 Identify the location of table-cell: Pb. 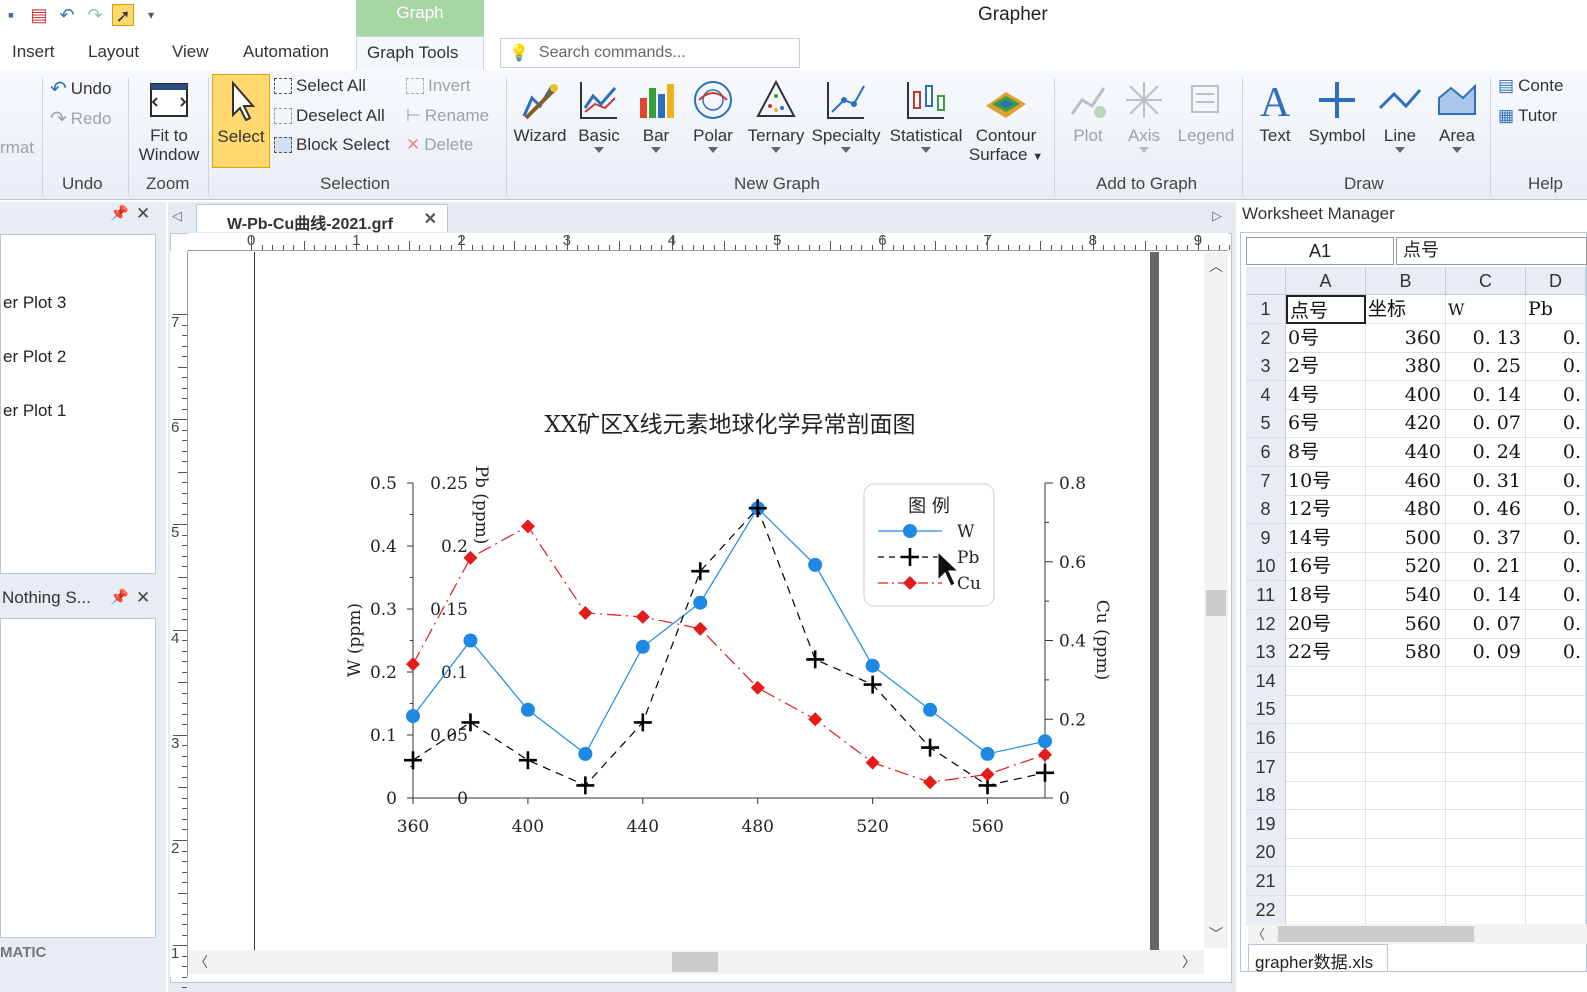
(1556, 309).